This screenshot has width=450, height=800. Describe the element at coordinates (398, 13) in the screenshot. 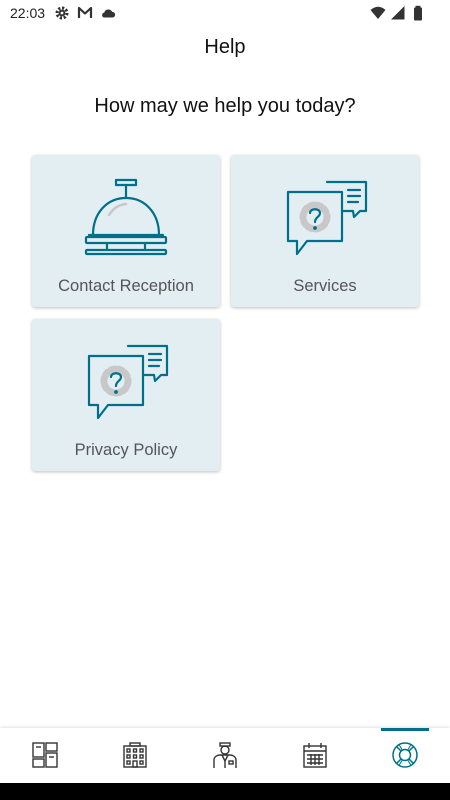

I see `signal-icon` at that location.